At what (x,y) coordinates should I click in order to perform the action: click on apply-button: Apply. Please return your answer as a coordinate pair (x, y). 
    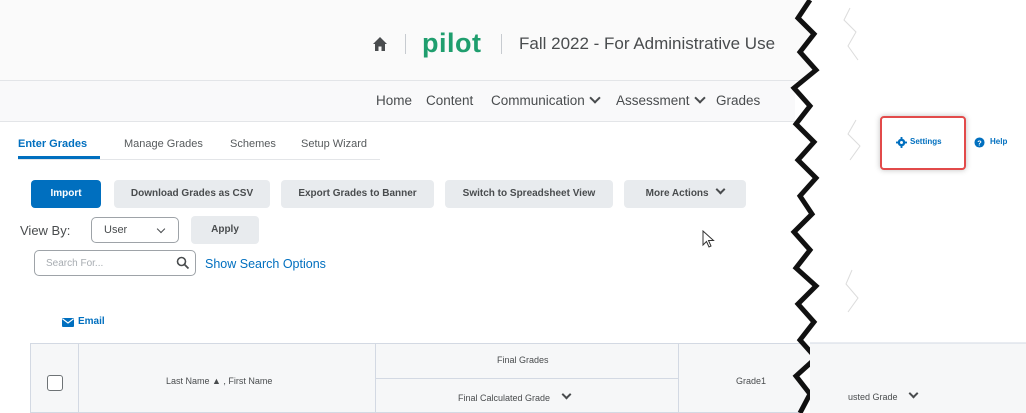
    Looking at the image, I should click on (225, 230).